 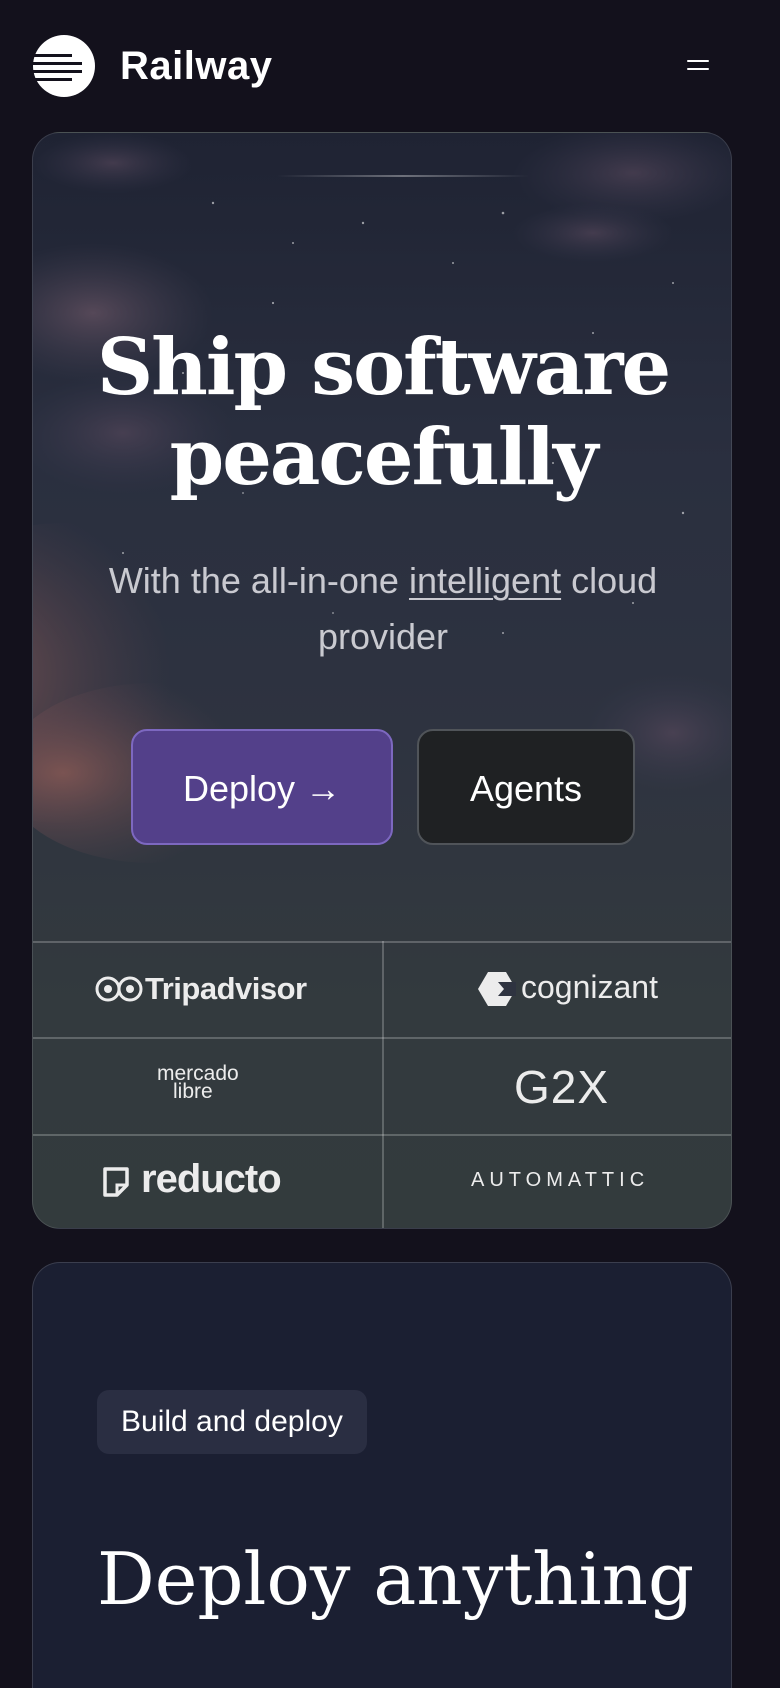 What do you see at coordinates (698, 66) in the screenshot?
I see `hamburger-menu-icon` at bounding box center [698, 66].